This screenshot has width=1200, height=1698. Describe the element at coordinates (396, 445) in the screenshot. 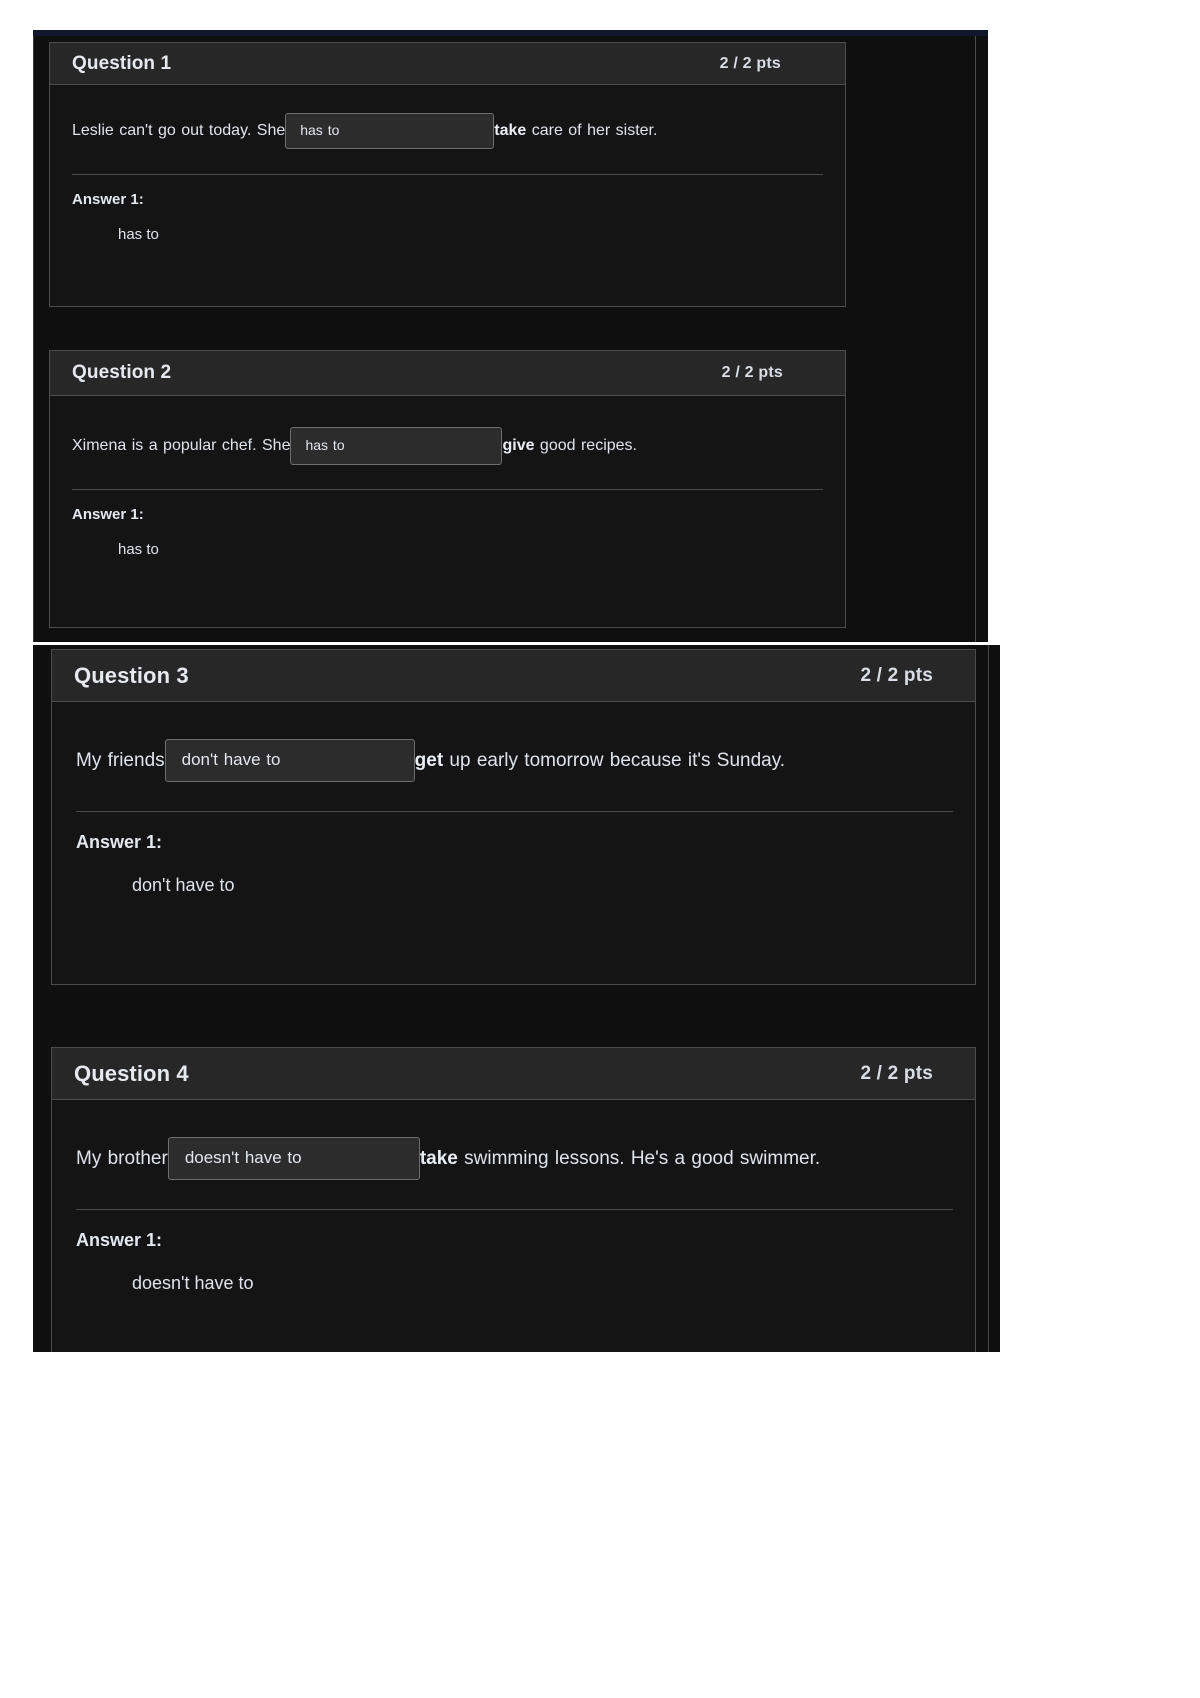

I see `answer-blank-2: has to` at that location.